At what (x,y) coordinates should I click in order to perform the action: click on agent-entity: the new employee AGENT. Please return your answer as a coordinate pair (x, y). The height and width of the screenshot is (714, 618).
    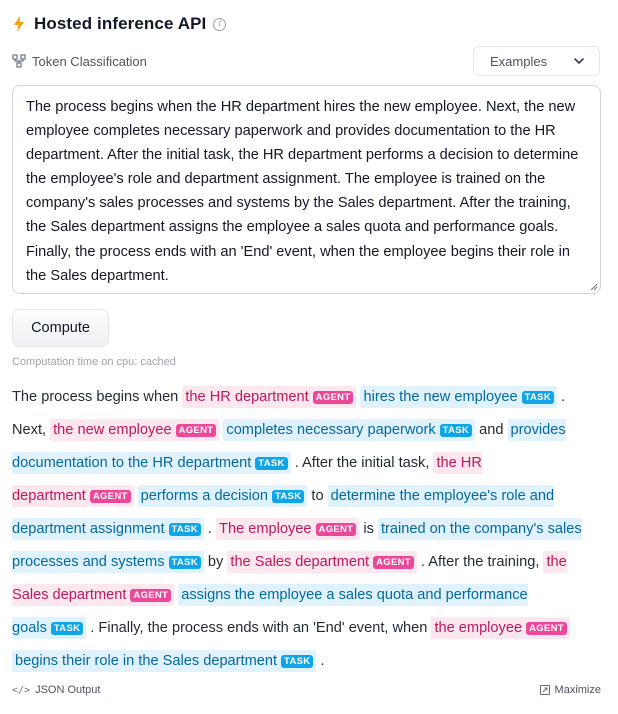
    Looking at the image, I should click on (135, 430).